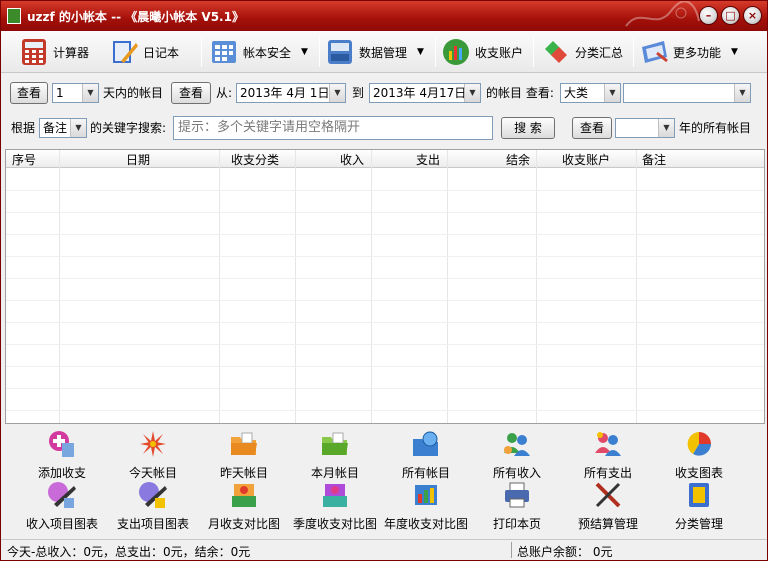 Image resolution: width=768 pixels, height=561 pixels. What do you see at coordinates (565, 552) in the screenshot?
I see `total-balance-text: 总账户余额： 0元` at bounding box center [565, 552].